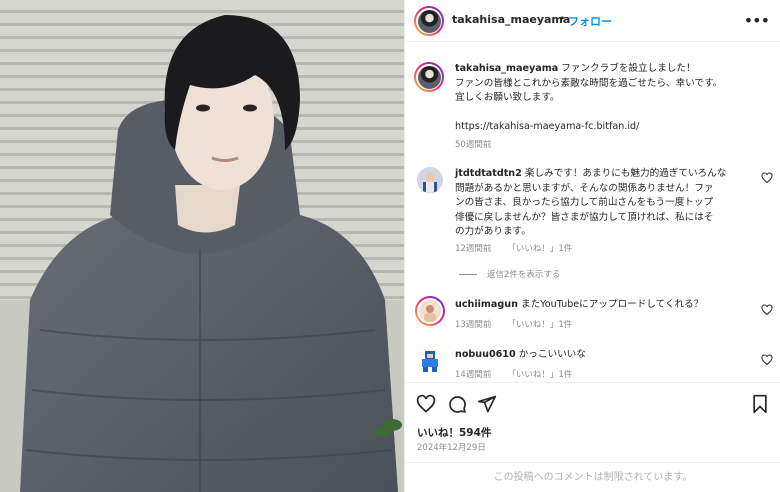 The image size is (780, 492). What do you see at coordinates (473, 375) in the screenshot?
I see `comment-age: 14週間前` at bounding box center [473, 375].